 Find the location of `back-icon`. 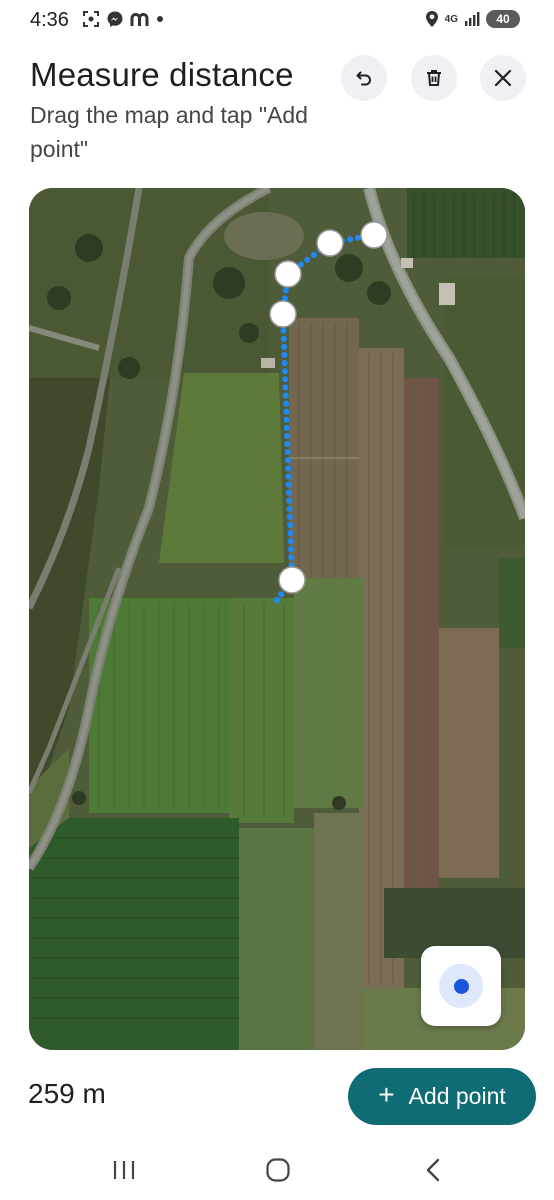

back-icon is located at coordinates (434, 1170).